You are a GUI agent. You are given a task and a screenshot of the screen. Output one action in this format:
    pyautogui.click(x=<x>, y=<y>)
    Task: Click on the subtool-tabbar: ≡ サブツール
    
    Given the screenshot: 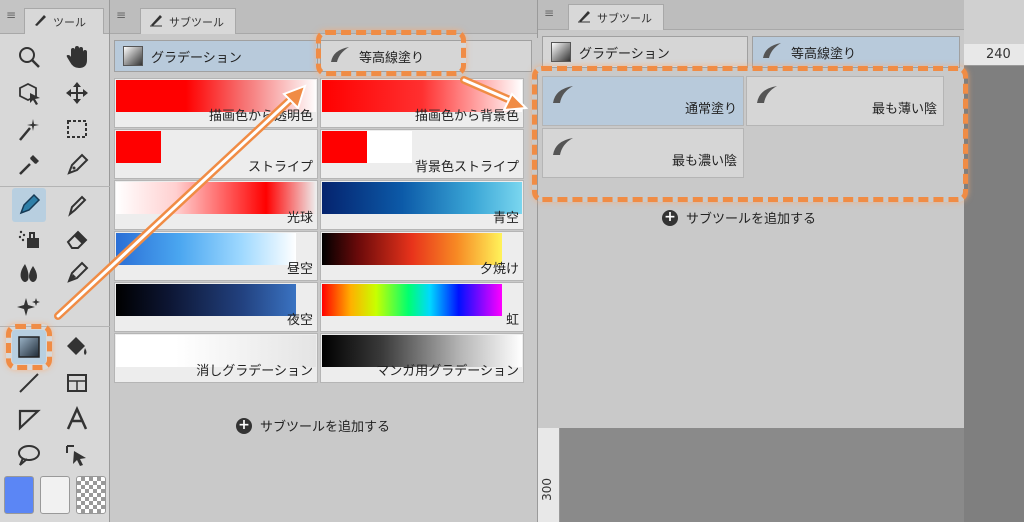 What is the action you would take?
    pyautogui.click(x=323, y=17)
    